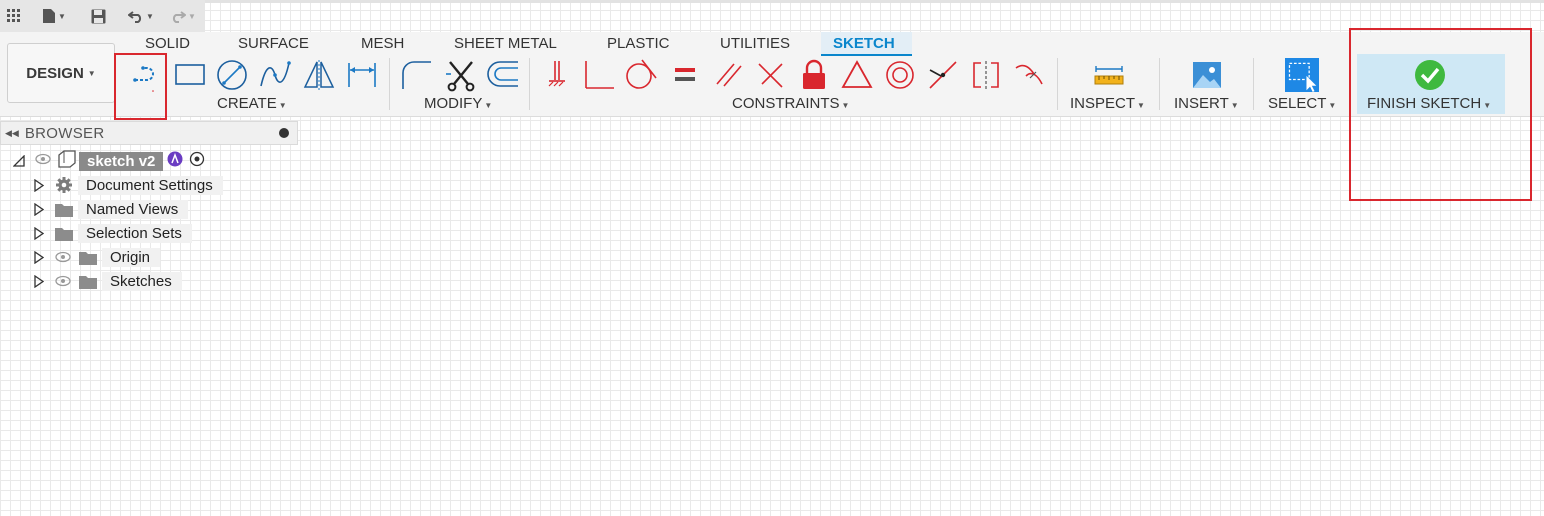 This screenshot has width=1544, height=516. I want to click on tree-item-label: Selection Sets, so click(135, 233).